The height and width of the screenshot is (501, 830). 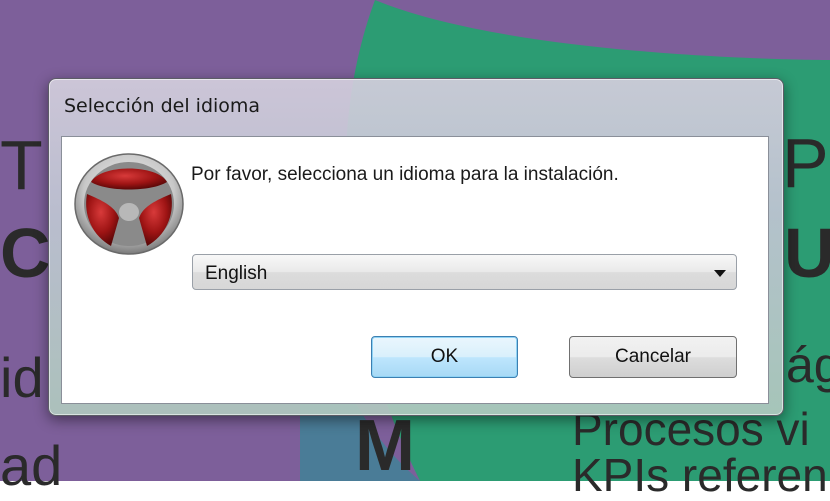 I want to click on bg-fragment-c: C, so click(x=25, y=253).